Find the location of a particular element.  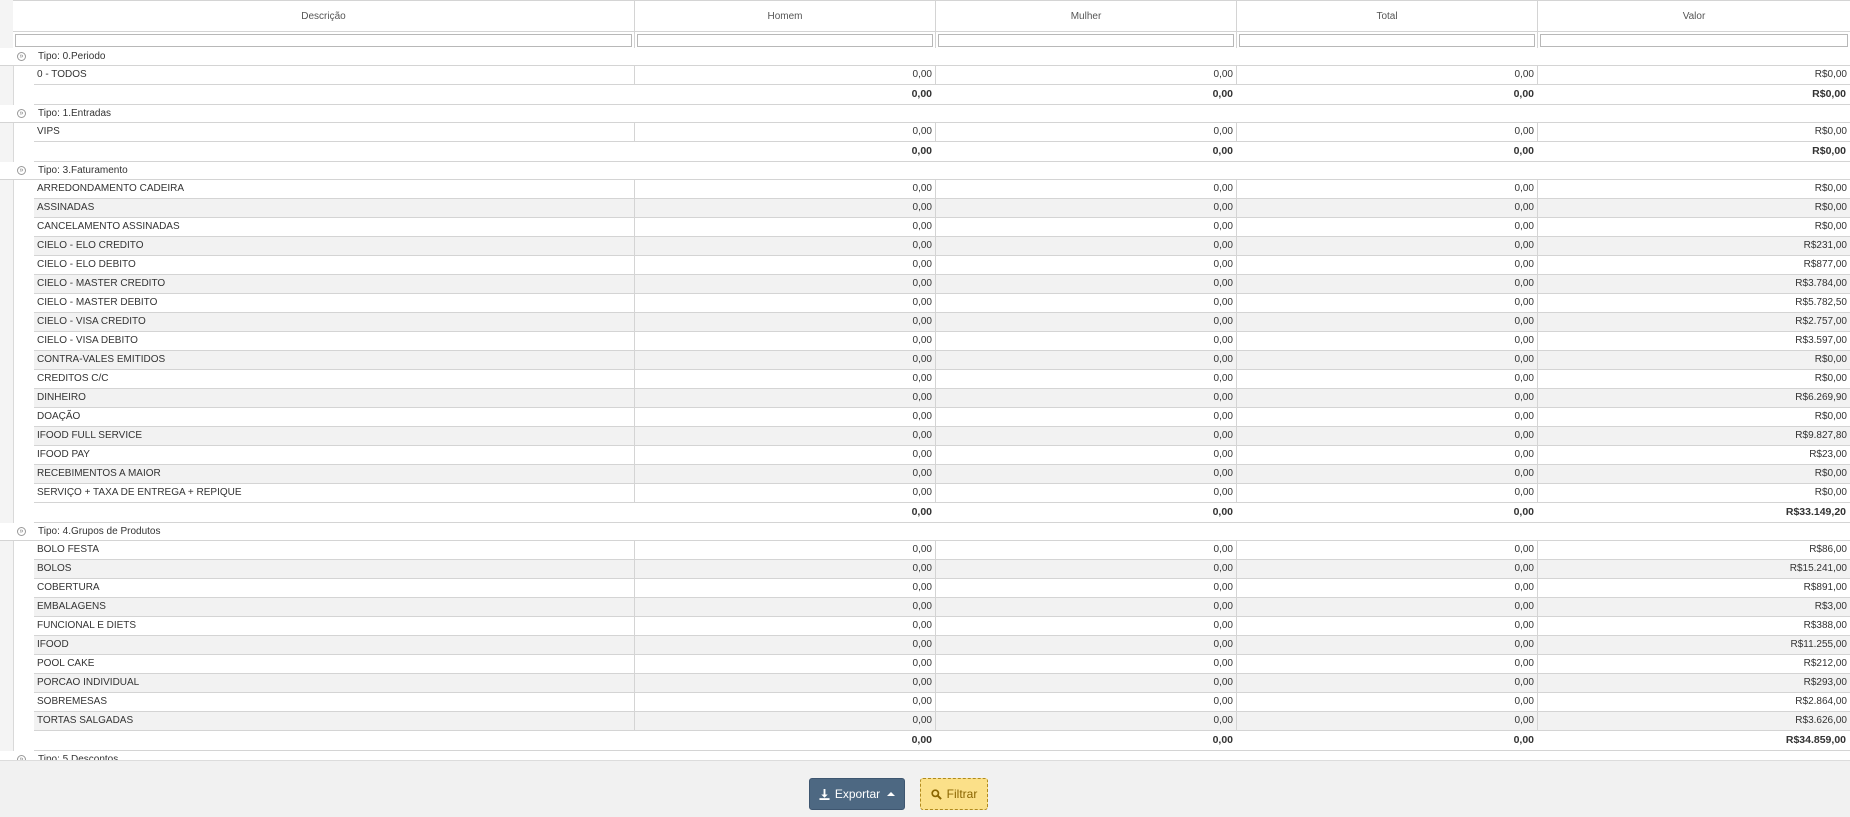

filter-cell is located at coordinates (1694, 40).